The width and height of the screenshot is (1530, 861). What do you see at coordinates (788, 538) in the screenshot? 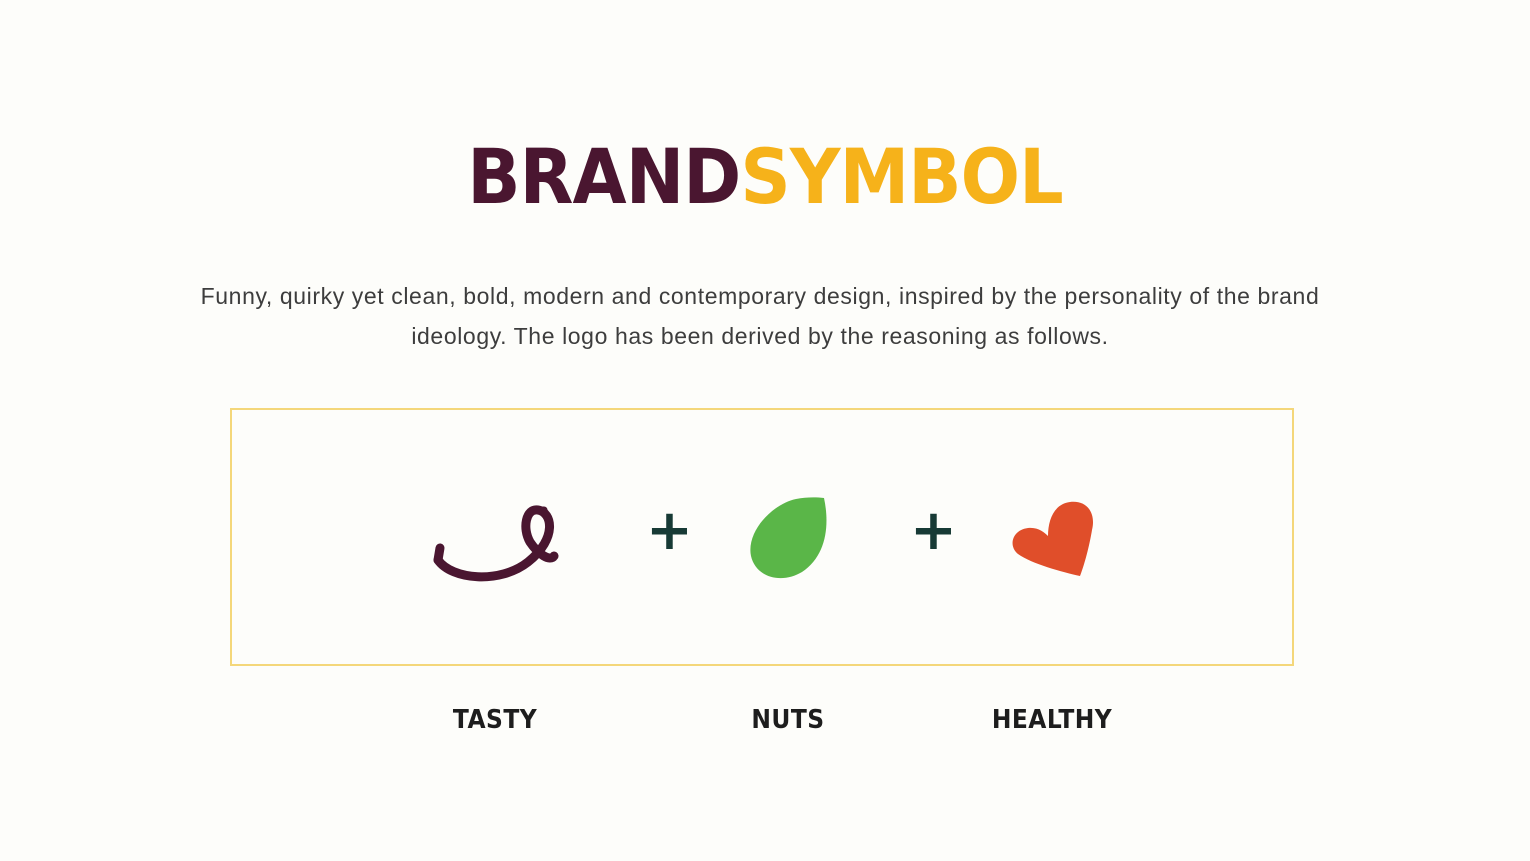
I see `leaf-icon` at bounding box center [788, 538].